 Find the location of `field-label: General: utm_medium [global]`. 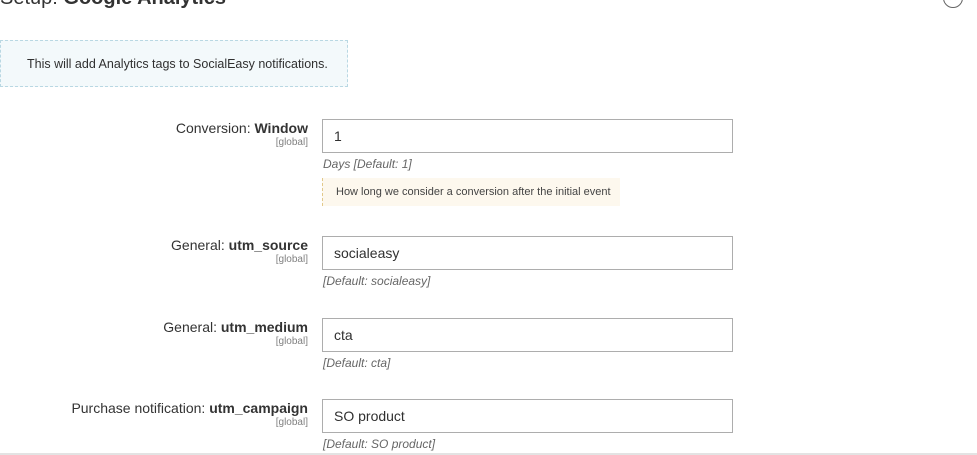

field-label: General: utm_medium [global] is located at coordinates (235, 333).